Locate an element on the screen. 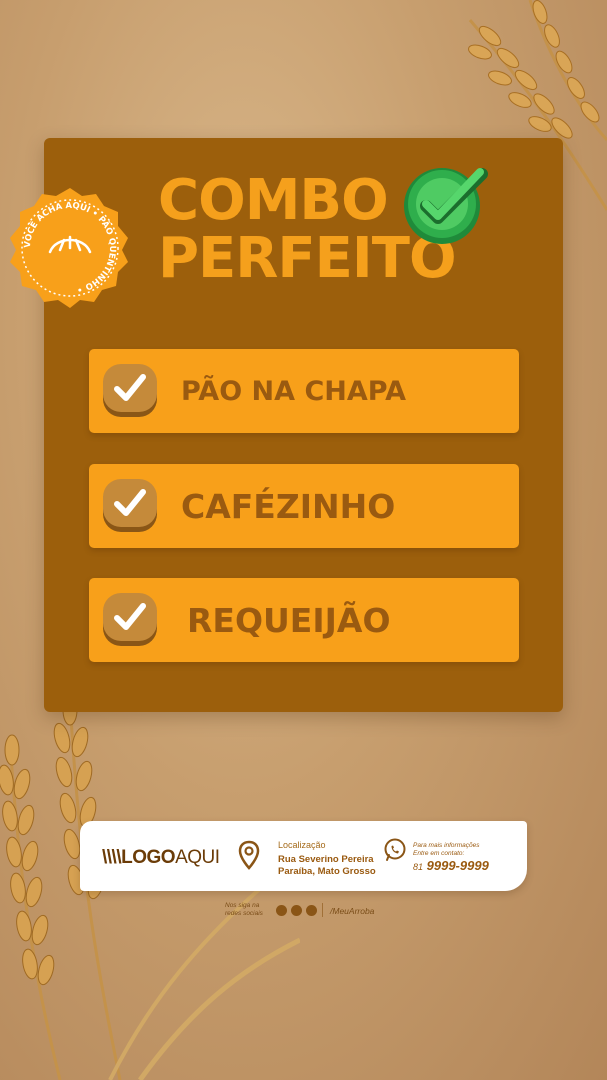  social-follow-line1: Nos siga na is located at coordinates (242, 905).